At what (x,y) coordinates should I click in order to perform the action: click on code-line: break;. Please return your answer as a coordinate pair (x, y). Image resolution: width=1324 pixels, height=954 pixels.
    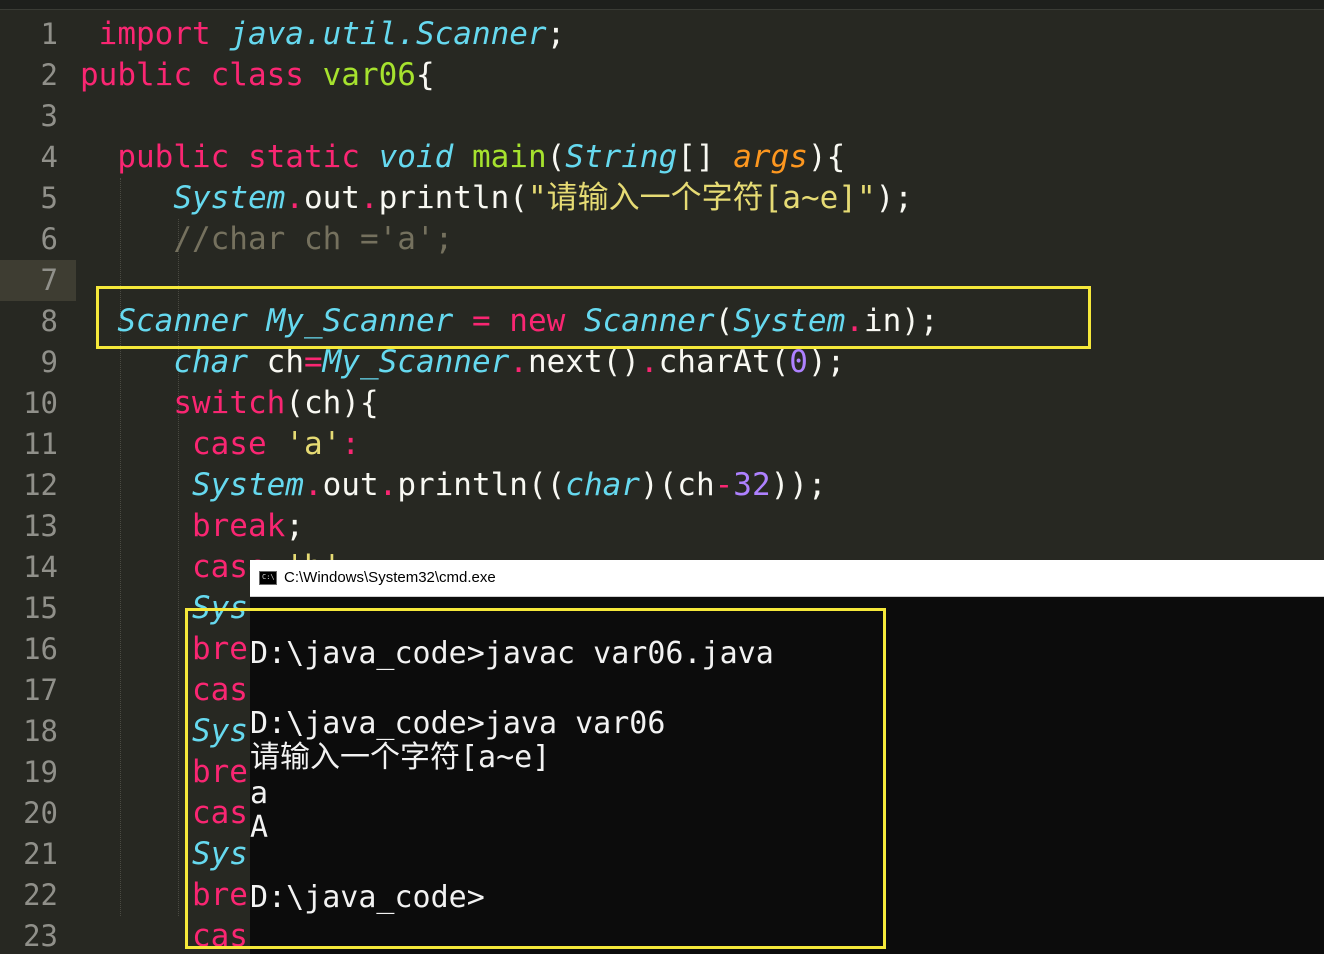
    Looking at the image, I should click on (192, 526).